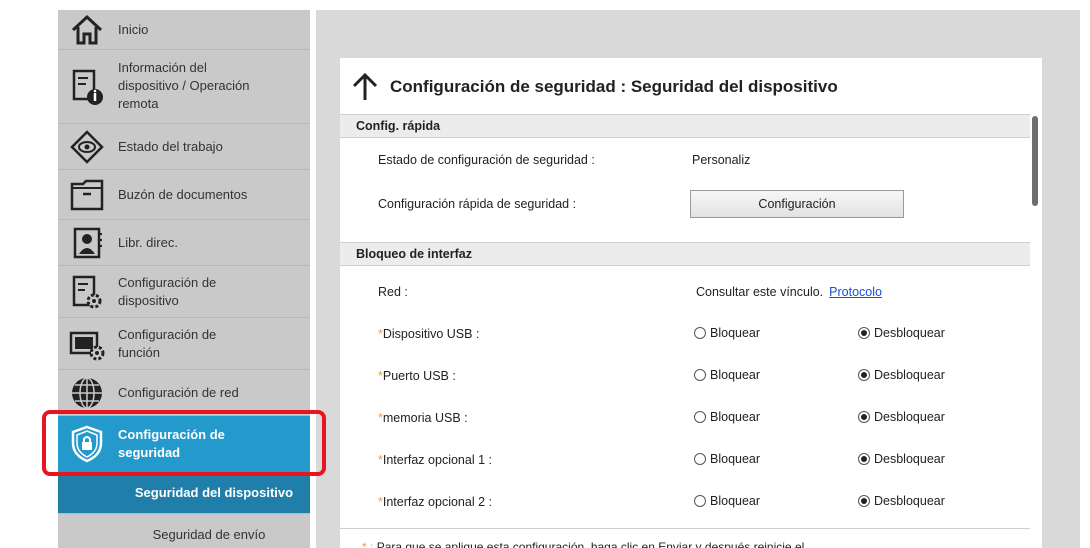  Describe the element at coordinates (685, 254) in the screenshot. I see `section-header-interface-lock: Bloqueo de interfaz` at that location.